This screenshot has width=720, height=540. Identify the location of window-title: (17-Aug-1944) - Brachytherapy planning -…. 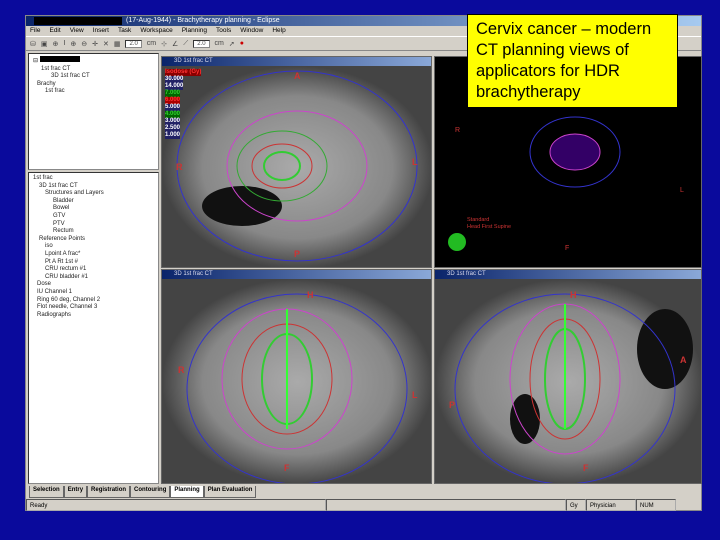
(203, 20).